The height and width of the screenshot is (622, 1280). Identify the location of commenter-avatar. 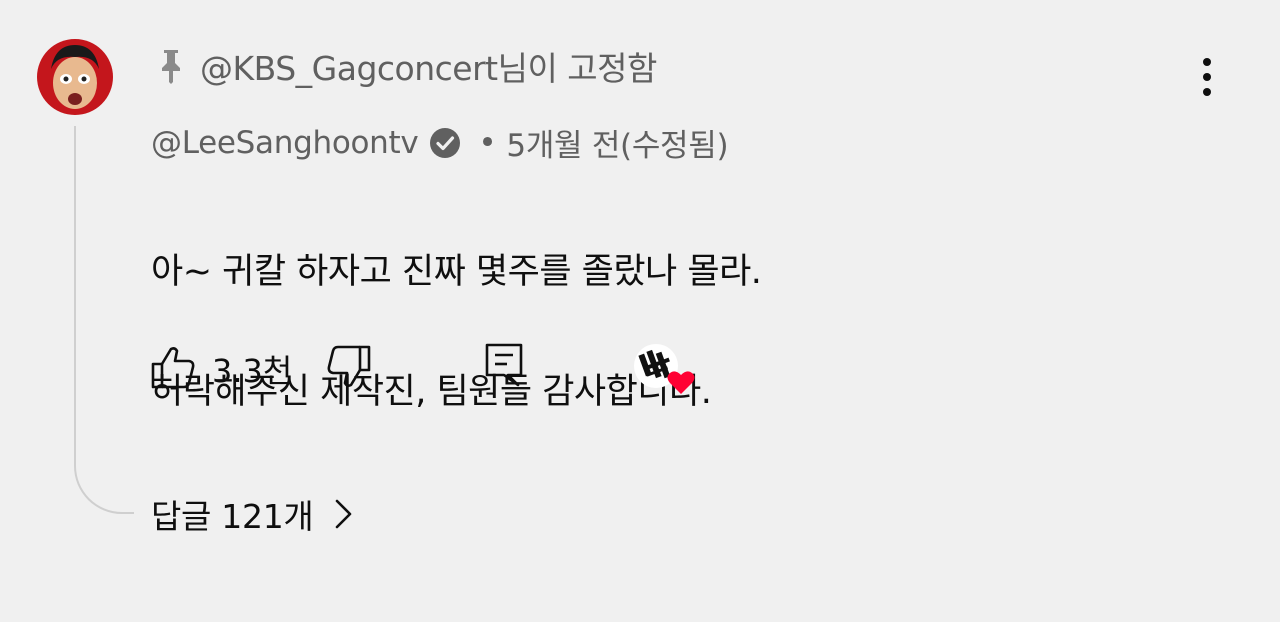
(75, 77).